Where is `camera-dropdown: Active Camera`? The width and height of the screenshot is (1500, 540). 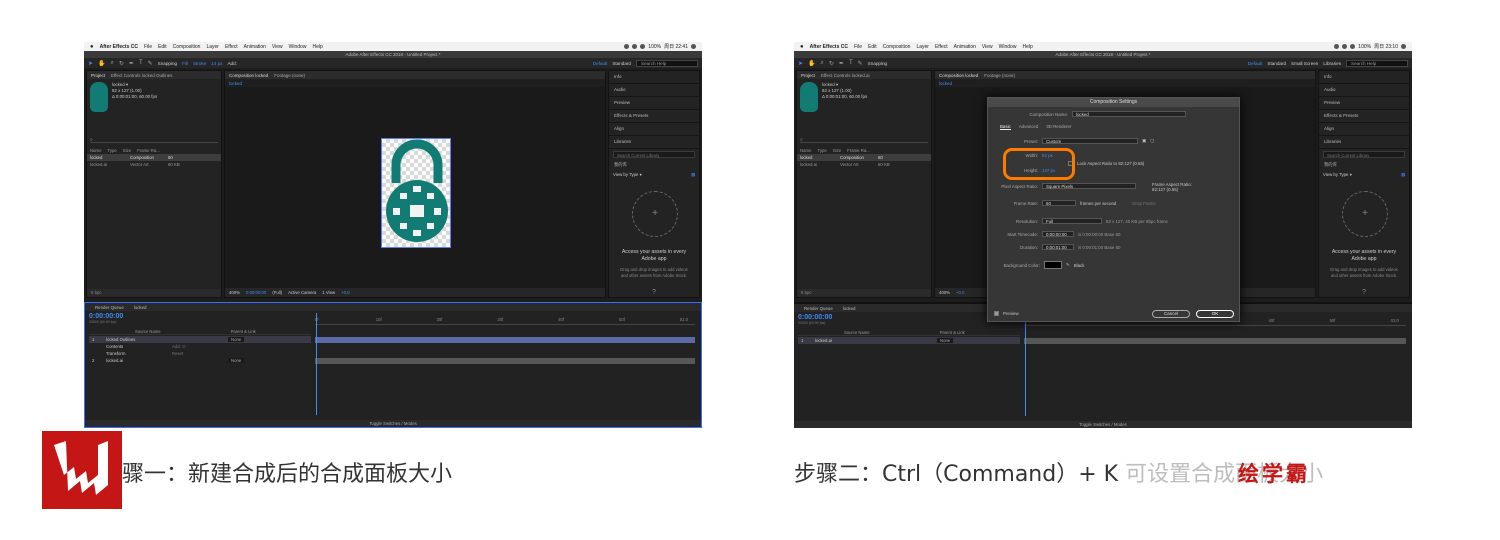
camera-dropdown: Active Camera is located at coordinates (302, 292).